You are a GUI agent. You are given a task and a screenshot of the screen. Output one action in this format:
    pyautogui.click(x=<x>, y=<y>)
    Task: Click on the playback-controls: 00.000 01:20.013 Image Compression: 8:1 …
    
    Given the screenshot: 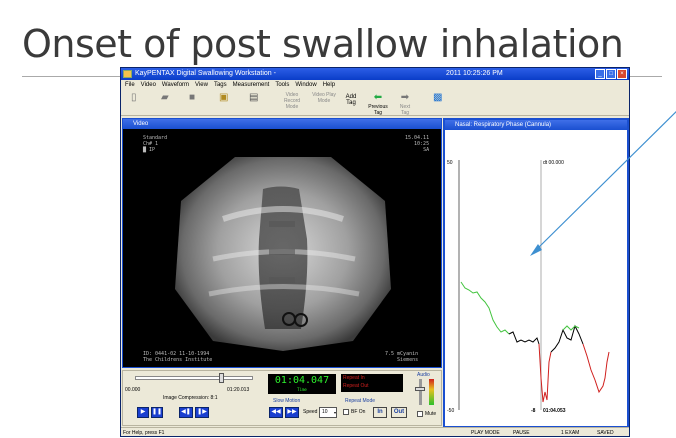 What is the action you would take?
    pyautogui.click(x=282, y=398)
    